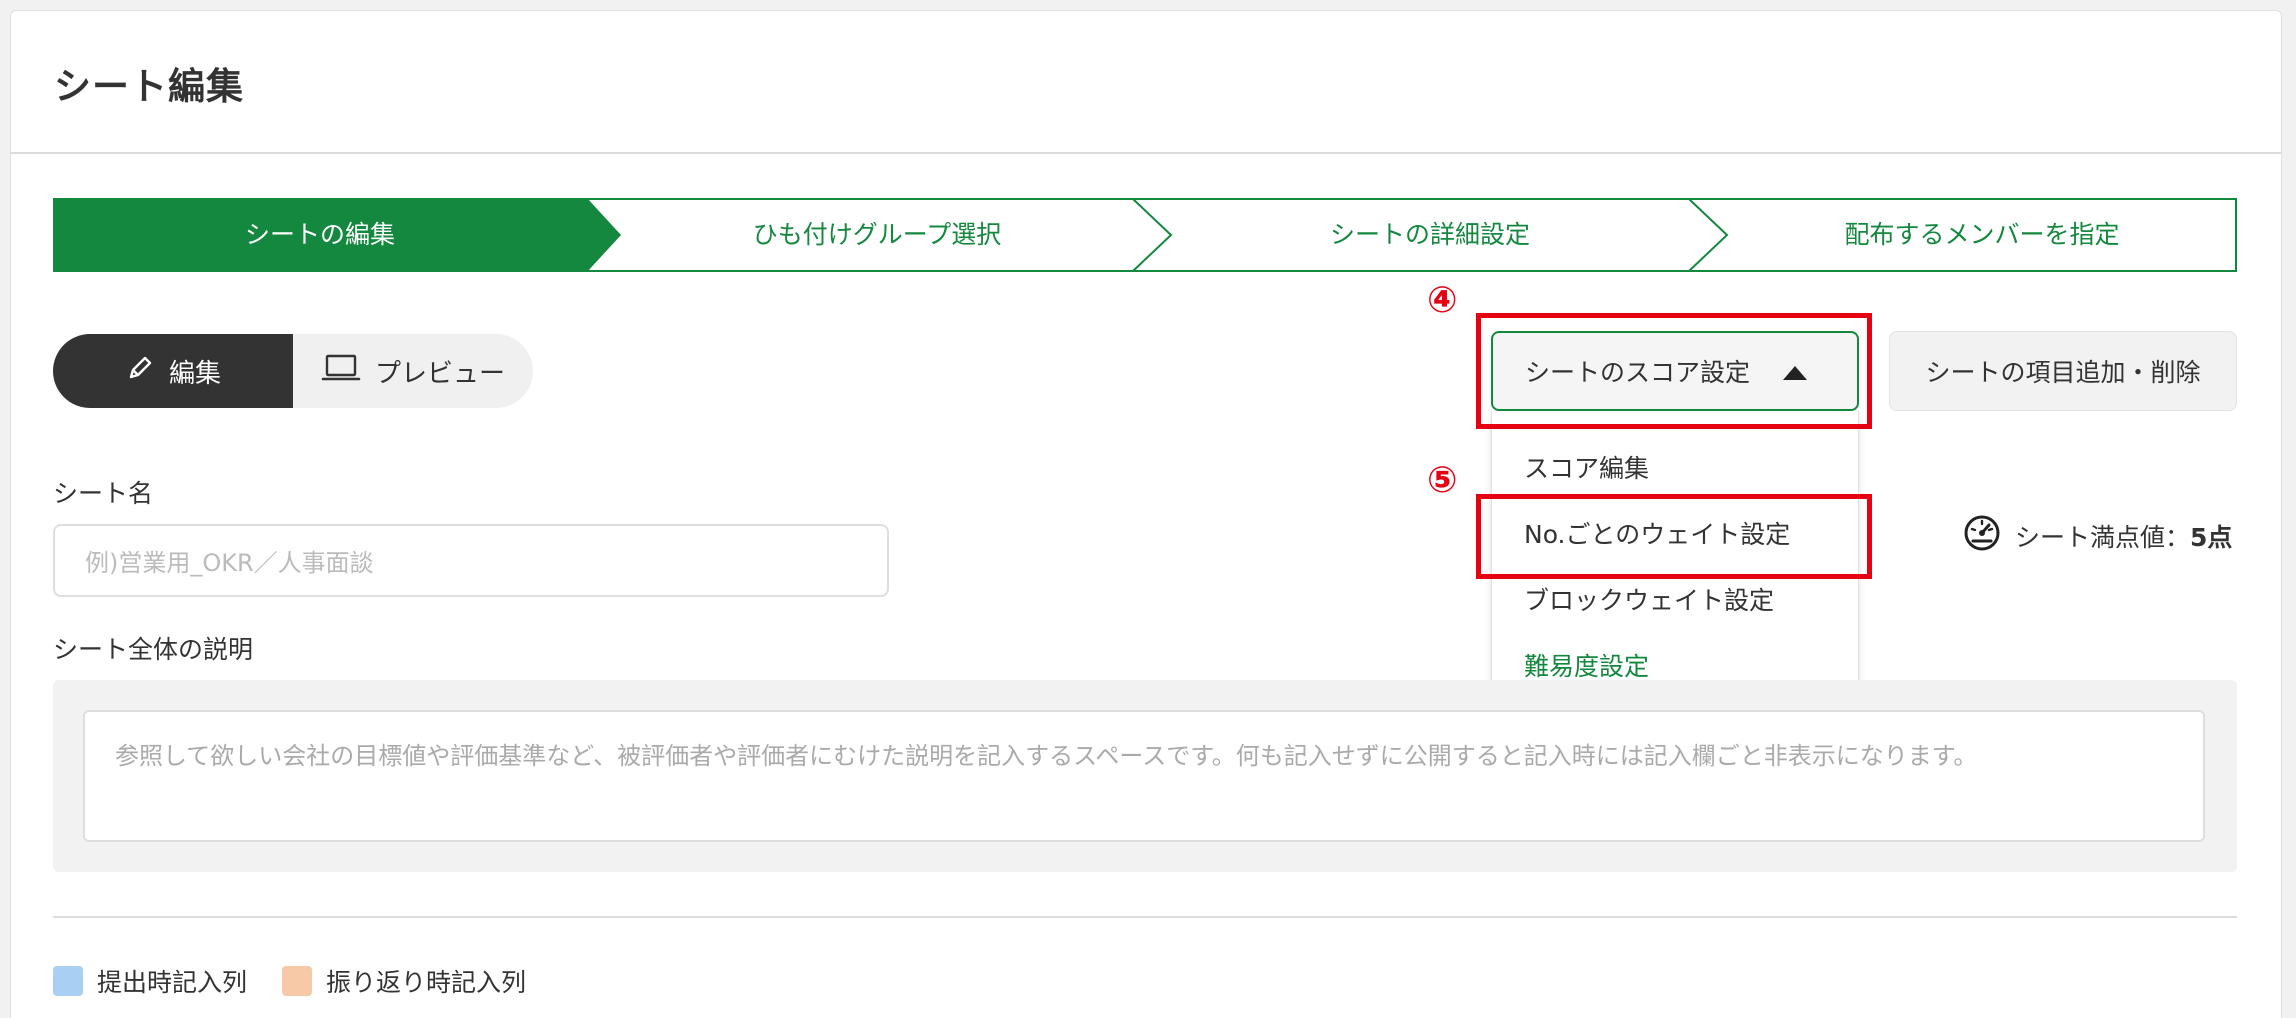  Describe the element at coordinates (2063, 371) in the screenshot. I see `add-remove-items-button: シートの項目追加・削除` at that location.